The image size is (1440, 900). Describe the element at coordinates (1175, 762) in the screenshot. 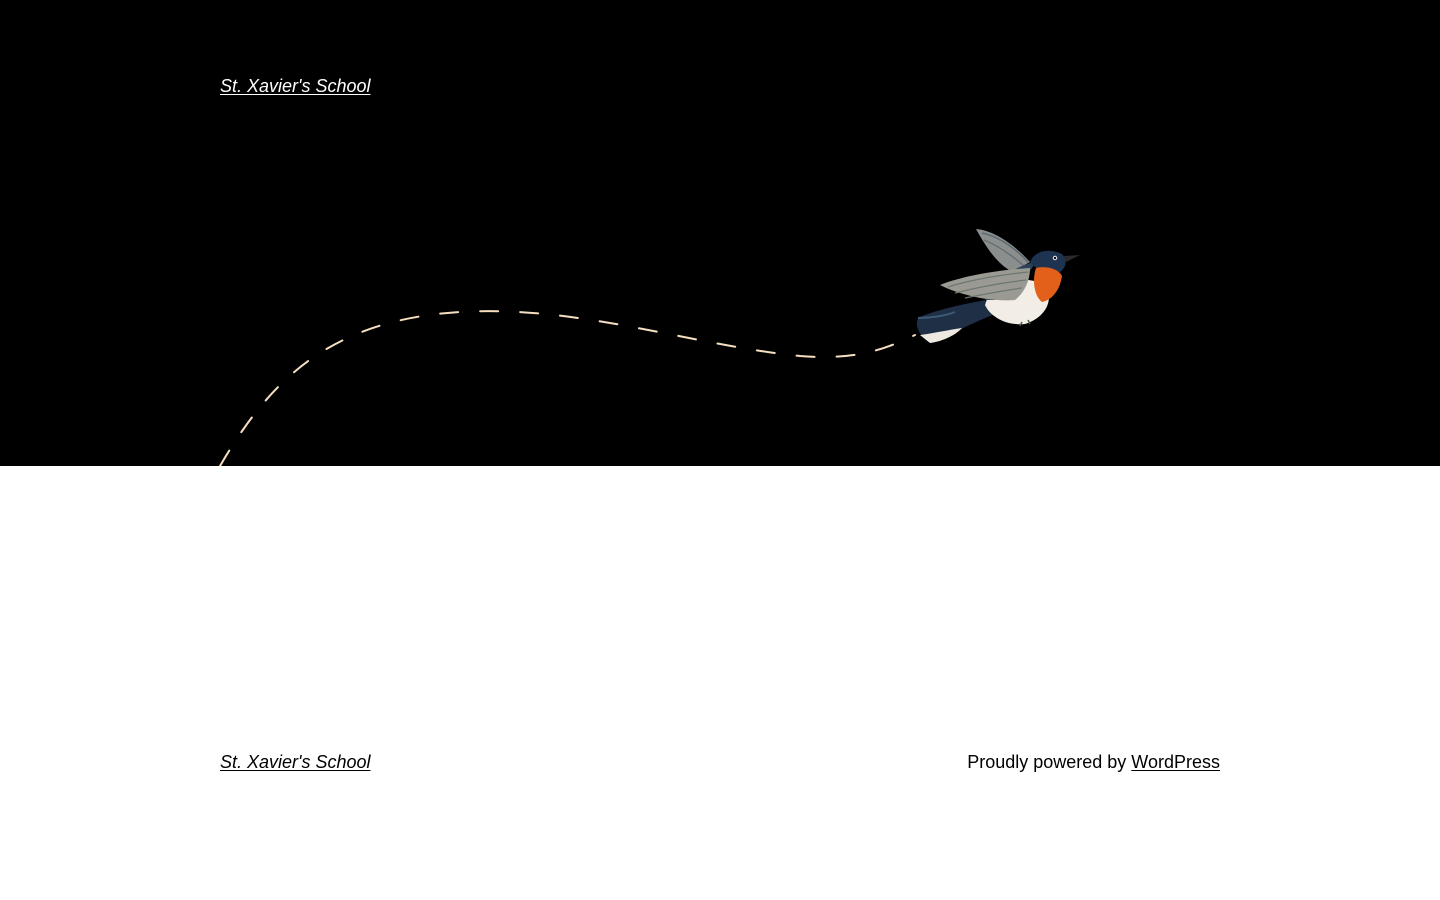

I see `wordpress-link: WordPress` at that location.